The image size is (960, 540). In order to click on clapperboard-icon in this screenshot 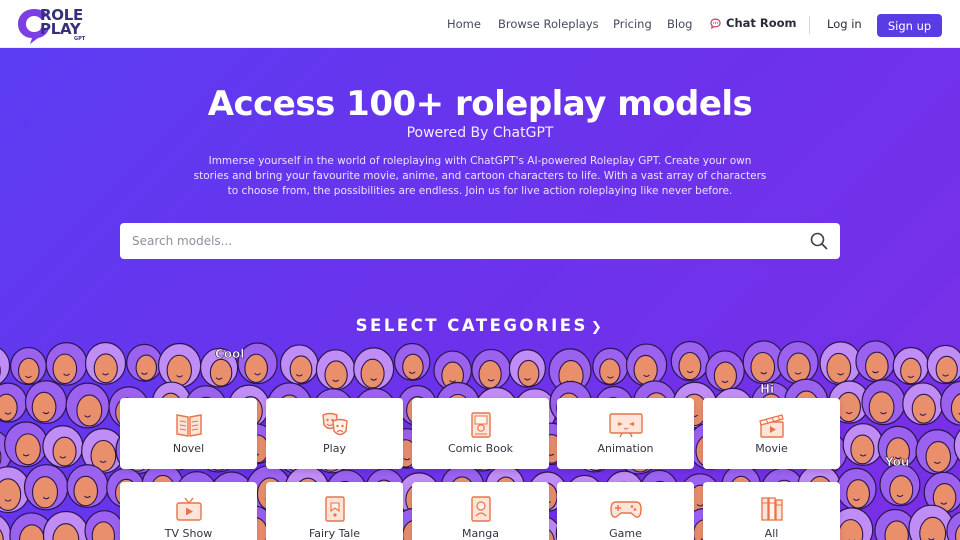, I will do `click(771, 426)`.